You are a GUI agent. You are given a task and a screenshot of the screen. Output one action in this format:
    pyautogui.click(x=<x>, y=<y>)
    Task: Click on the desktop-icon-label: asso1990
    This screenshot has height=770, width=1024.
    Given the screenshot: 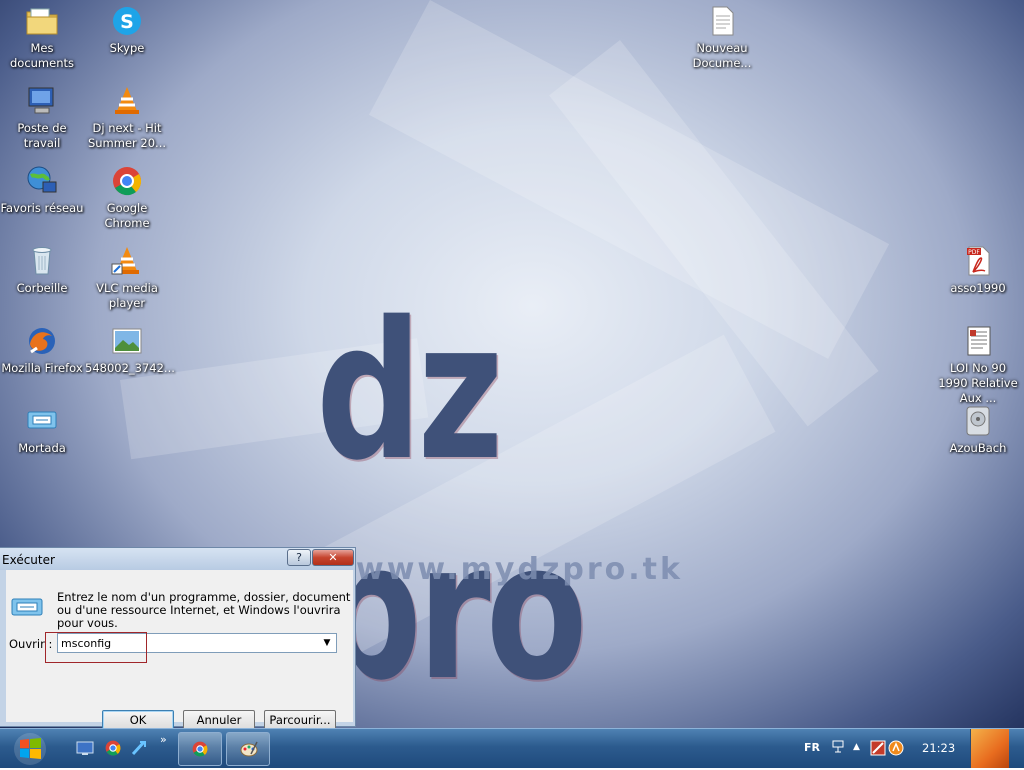 What is the action you would take?
    pyautogui.click(x=978, y=288)
    